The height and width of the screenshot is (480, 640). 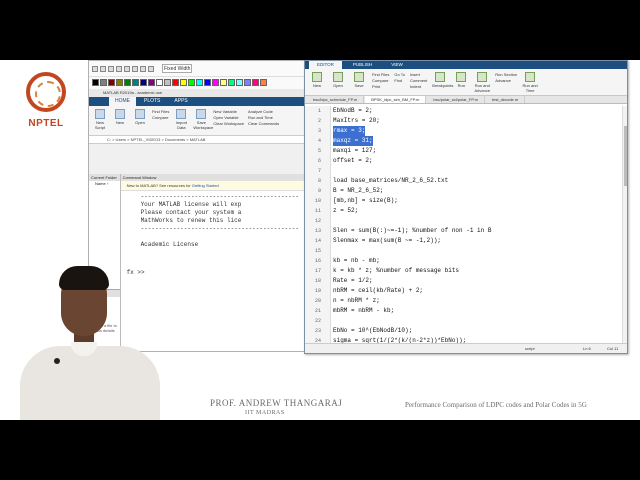 What do you see at coordinates (466, 211) in the screenshot?
I see `code-line: 11 z = 52;` at bounding box center [466, 211].